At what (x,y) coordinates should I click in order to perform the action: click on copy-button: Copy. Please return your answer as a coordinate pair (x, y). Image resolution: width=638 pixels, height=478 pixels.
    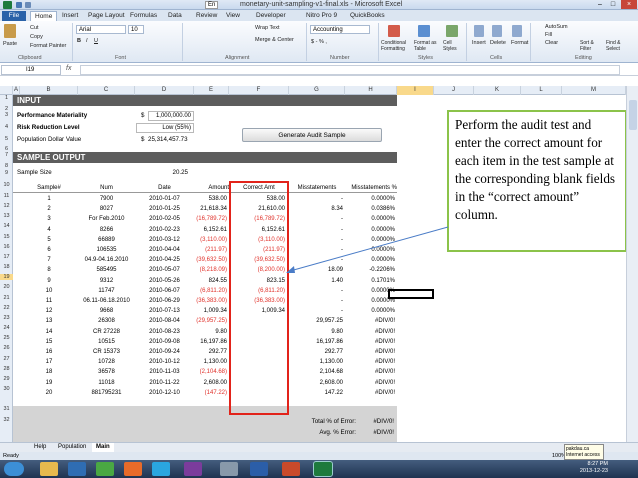
    Looking at the image, I should click on (36, 37).